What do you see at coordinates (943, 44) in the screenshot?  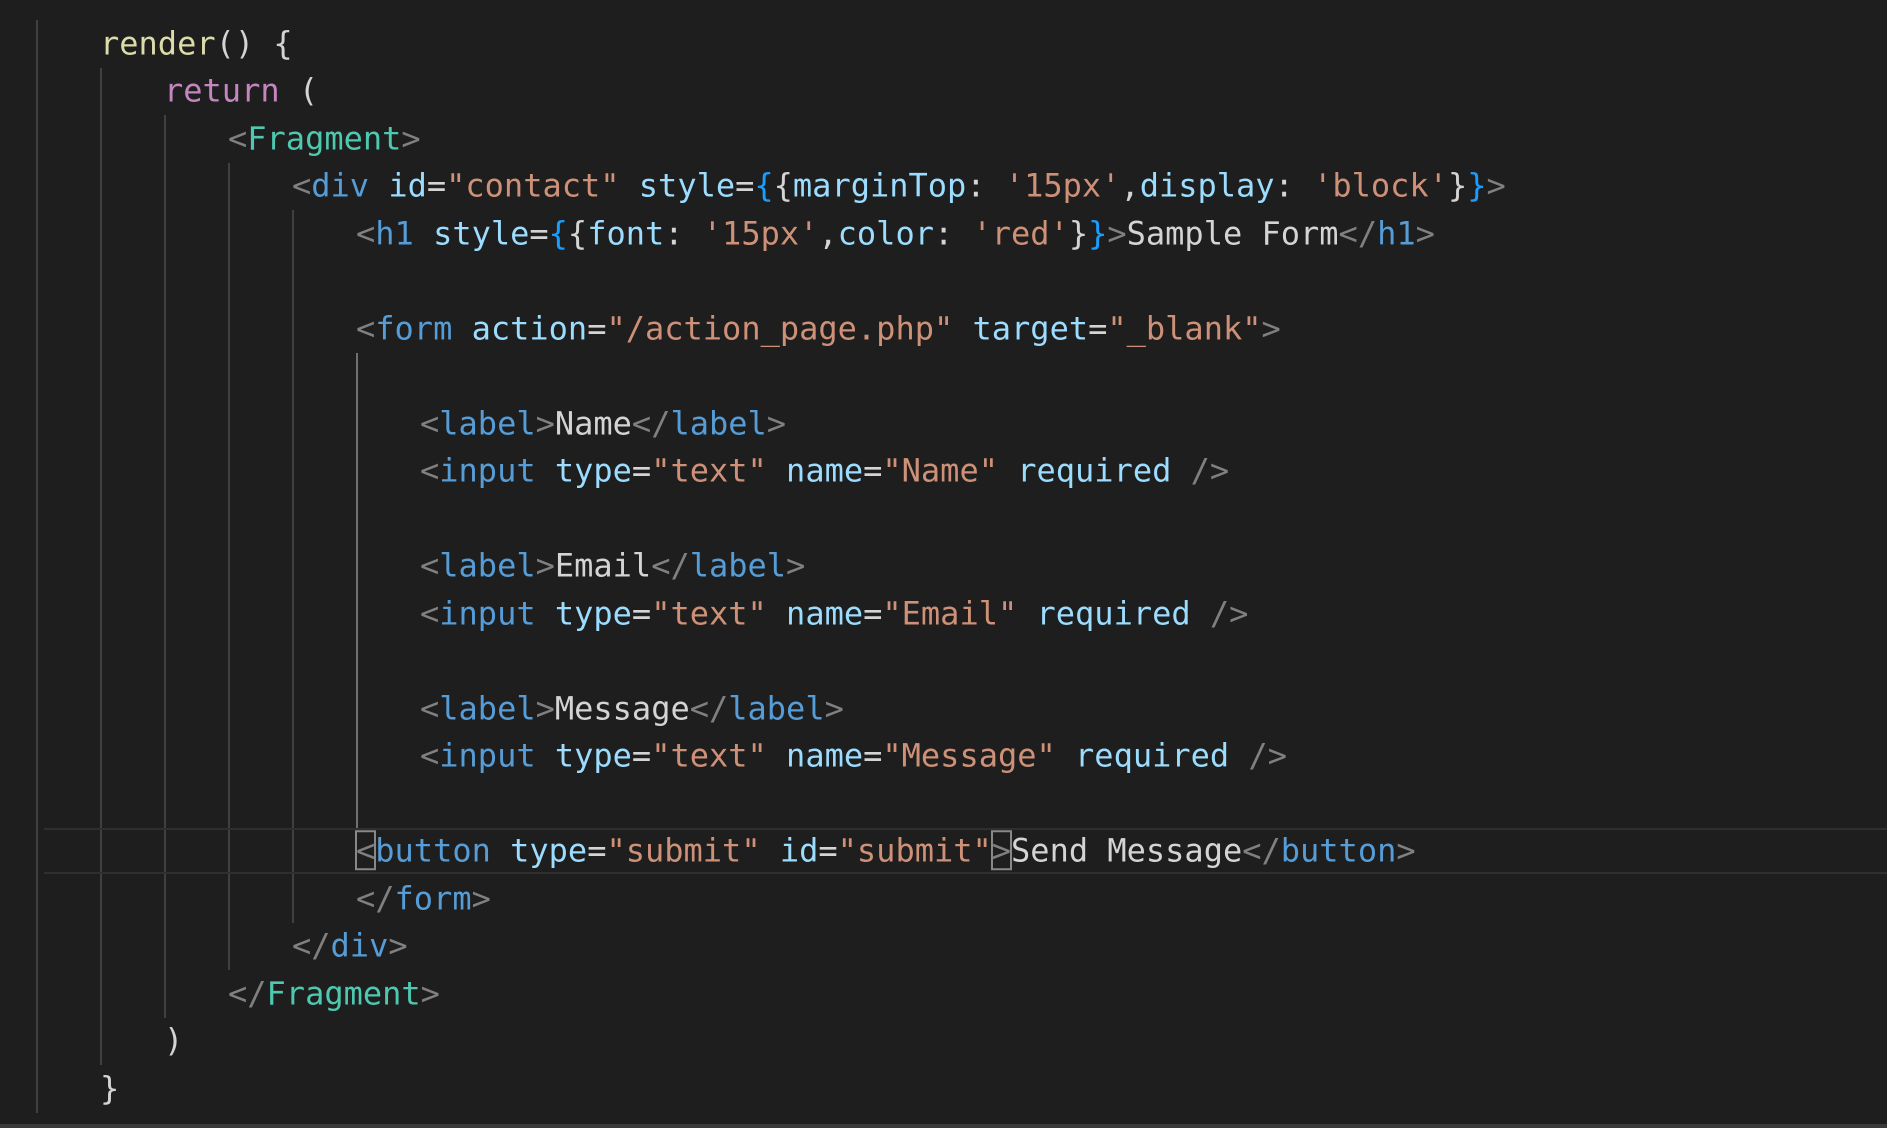 I see `code-line: render() {` at bounding box center [943, 44].